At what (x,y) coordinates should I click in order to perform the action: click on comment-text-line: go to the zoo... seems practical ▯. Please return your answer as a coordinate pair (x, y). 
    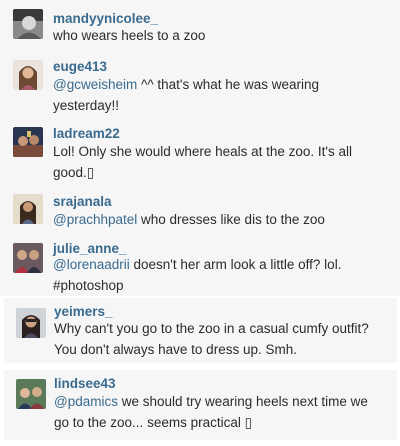
    Looking at the image, I should click on (153, 422).